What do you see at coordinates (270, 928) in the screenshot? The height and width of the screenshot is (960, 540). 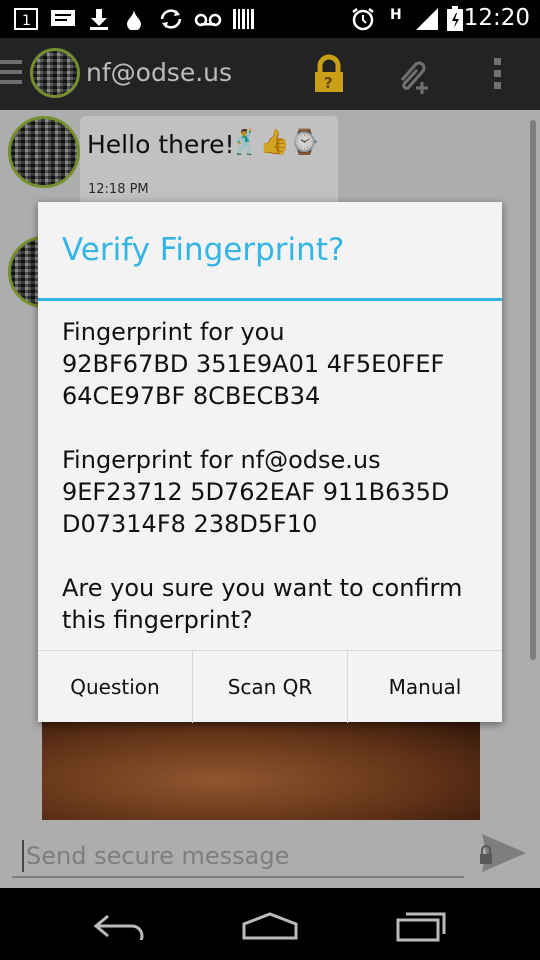 I see `home-icon` at bounding box center [270, 928].